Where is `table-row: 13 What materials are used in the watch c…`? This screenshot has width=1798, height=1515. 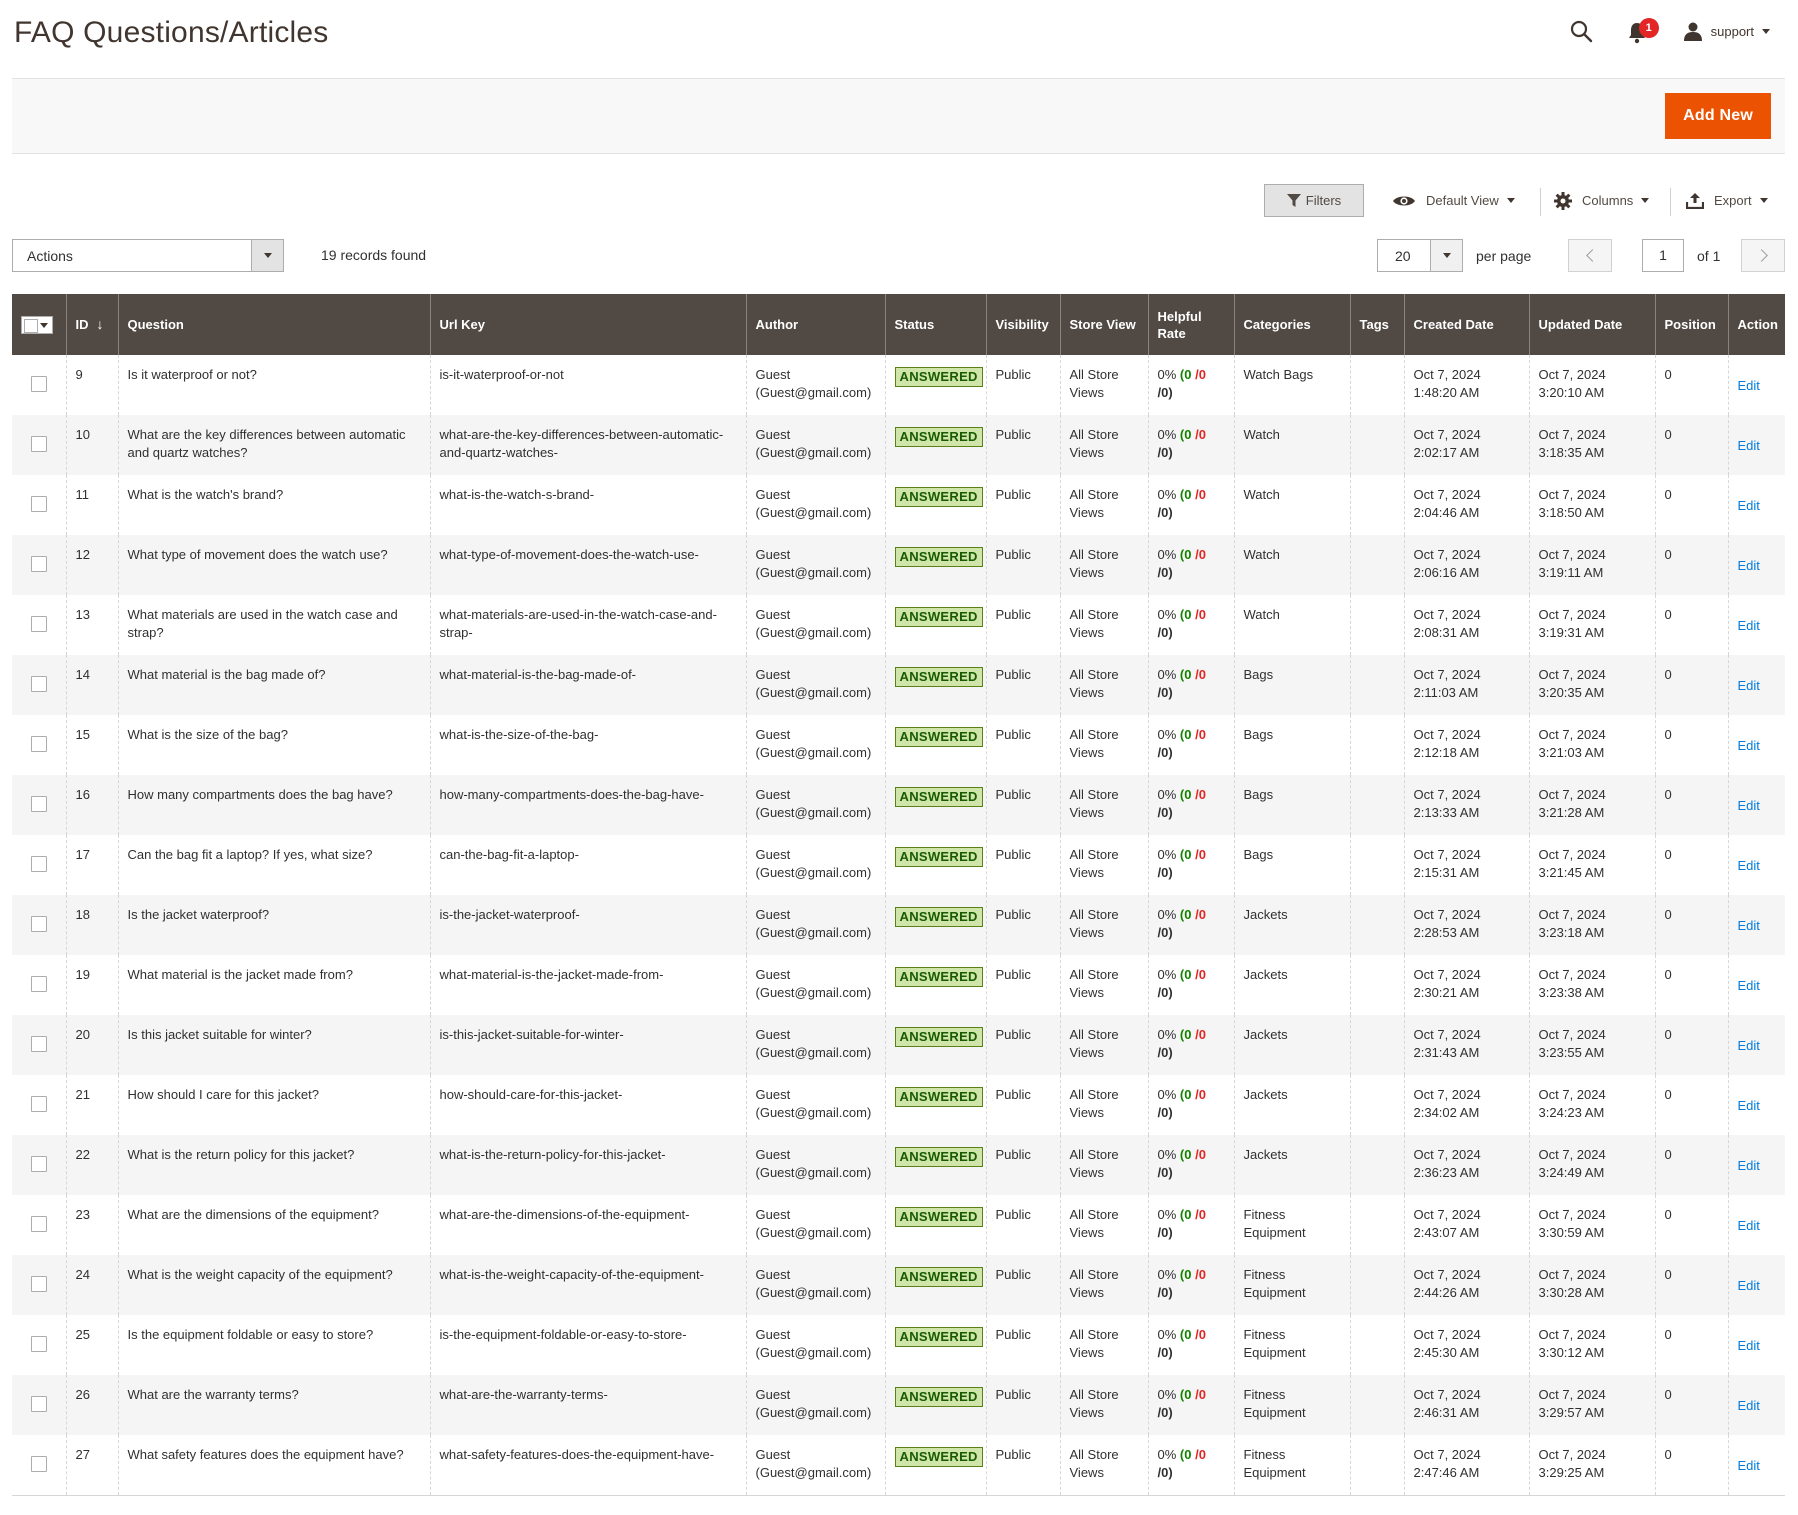
table-row: 13 What materials are used in the watch c… is located at coordinates (898, 625).